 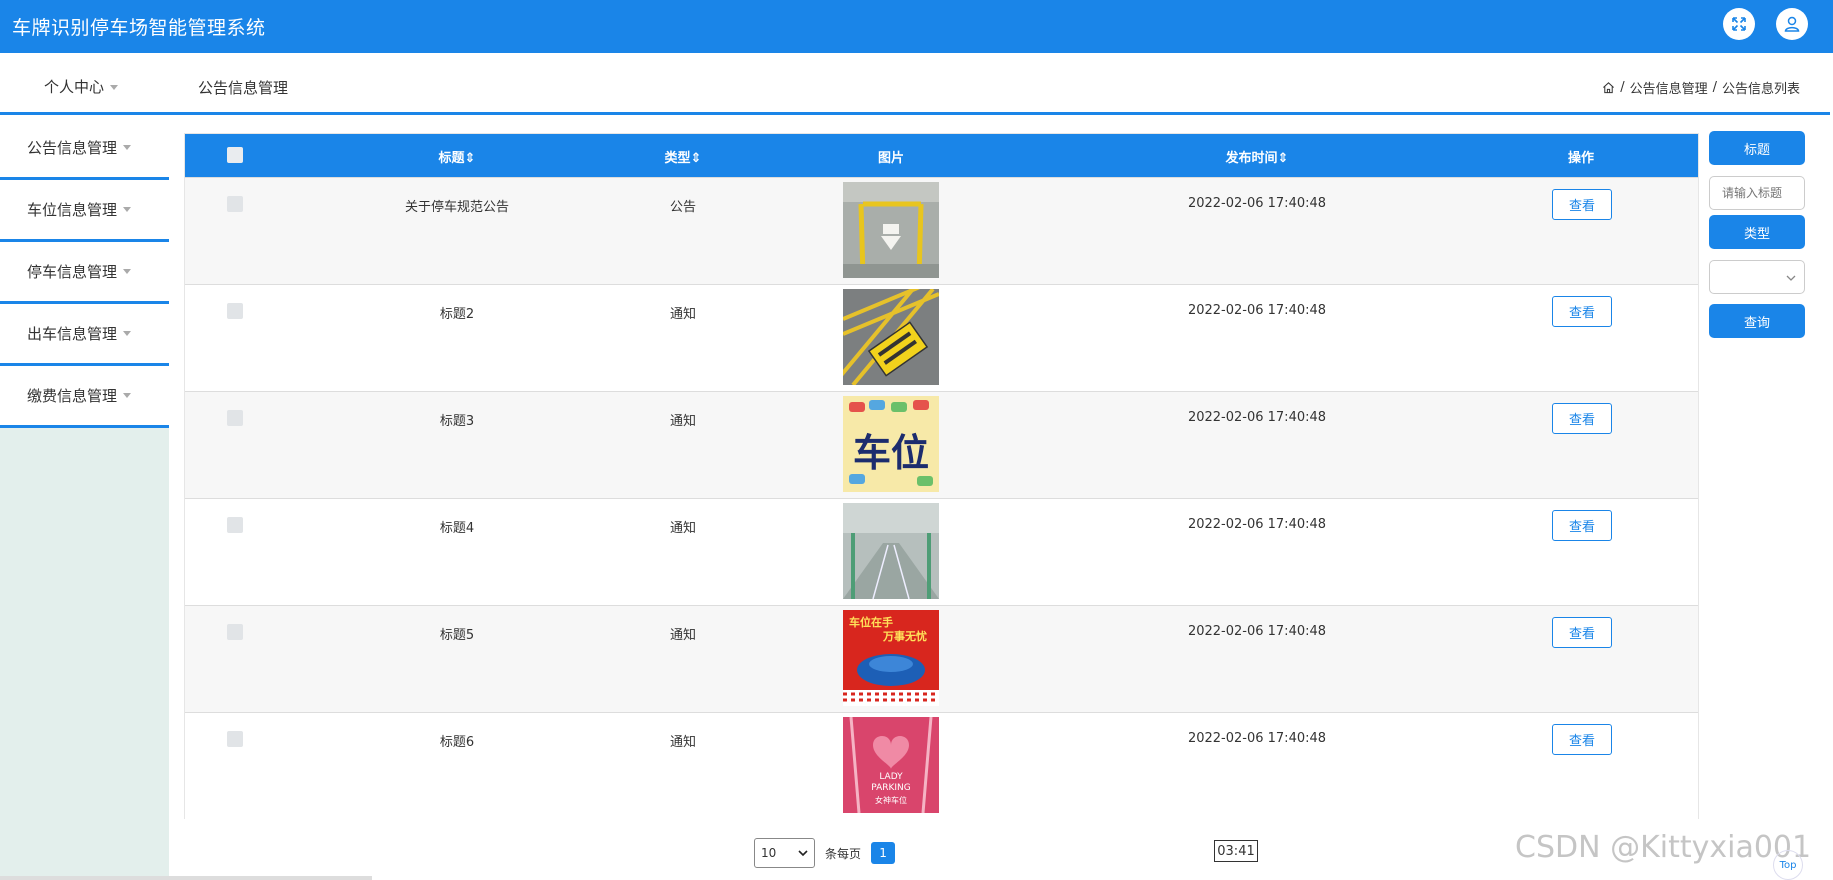 I want to click on per-page-label: 条每页, so click(x=843, y=853).